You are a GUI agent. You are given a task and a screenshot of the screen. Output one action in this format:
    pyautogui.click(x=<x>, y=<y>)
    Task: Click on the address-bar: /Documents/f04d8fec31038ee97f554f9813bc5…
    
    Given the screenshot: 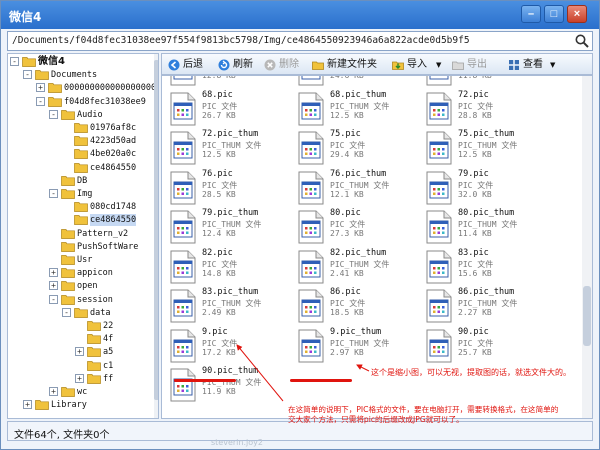 What is the action you would take?
    pyautogui.click(x=300, y=41)
    